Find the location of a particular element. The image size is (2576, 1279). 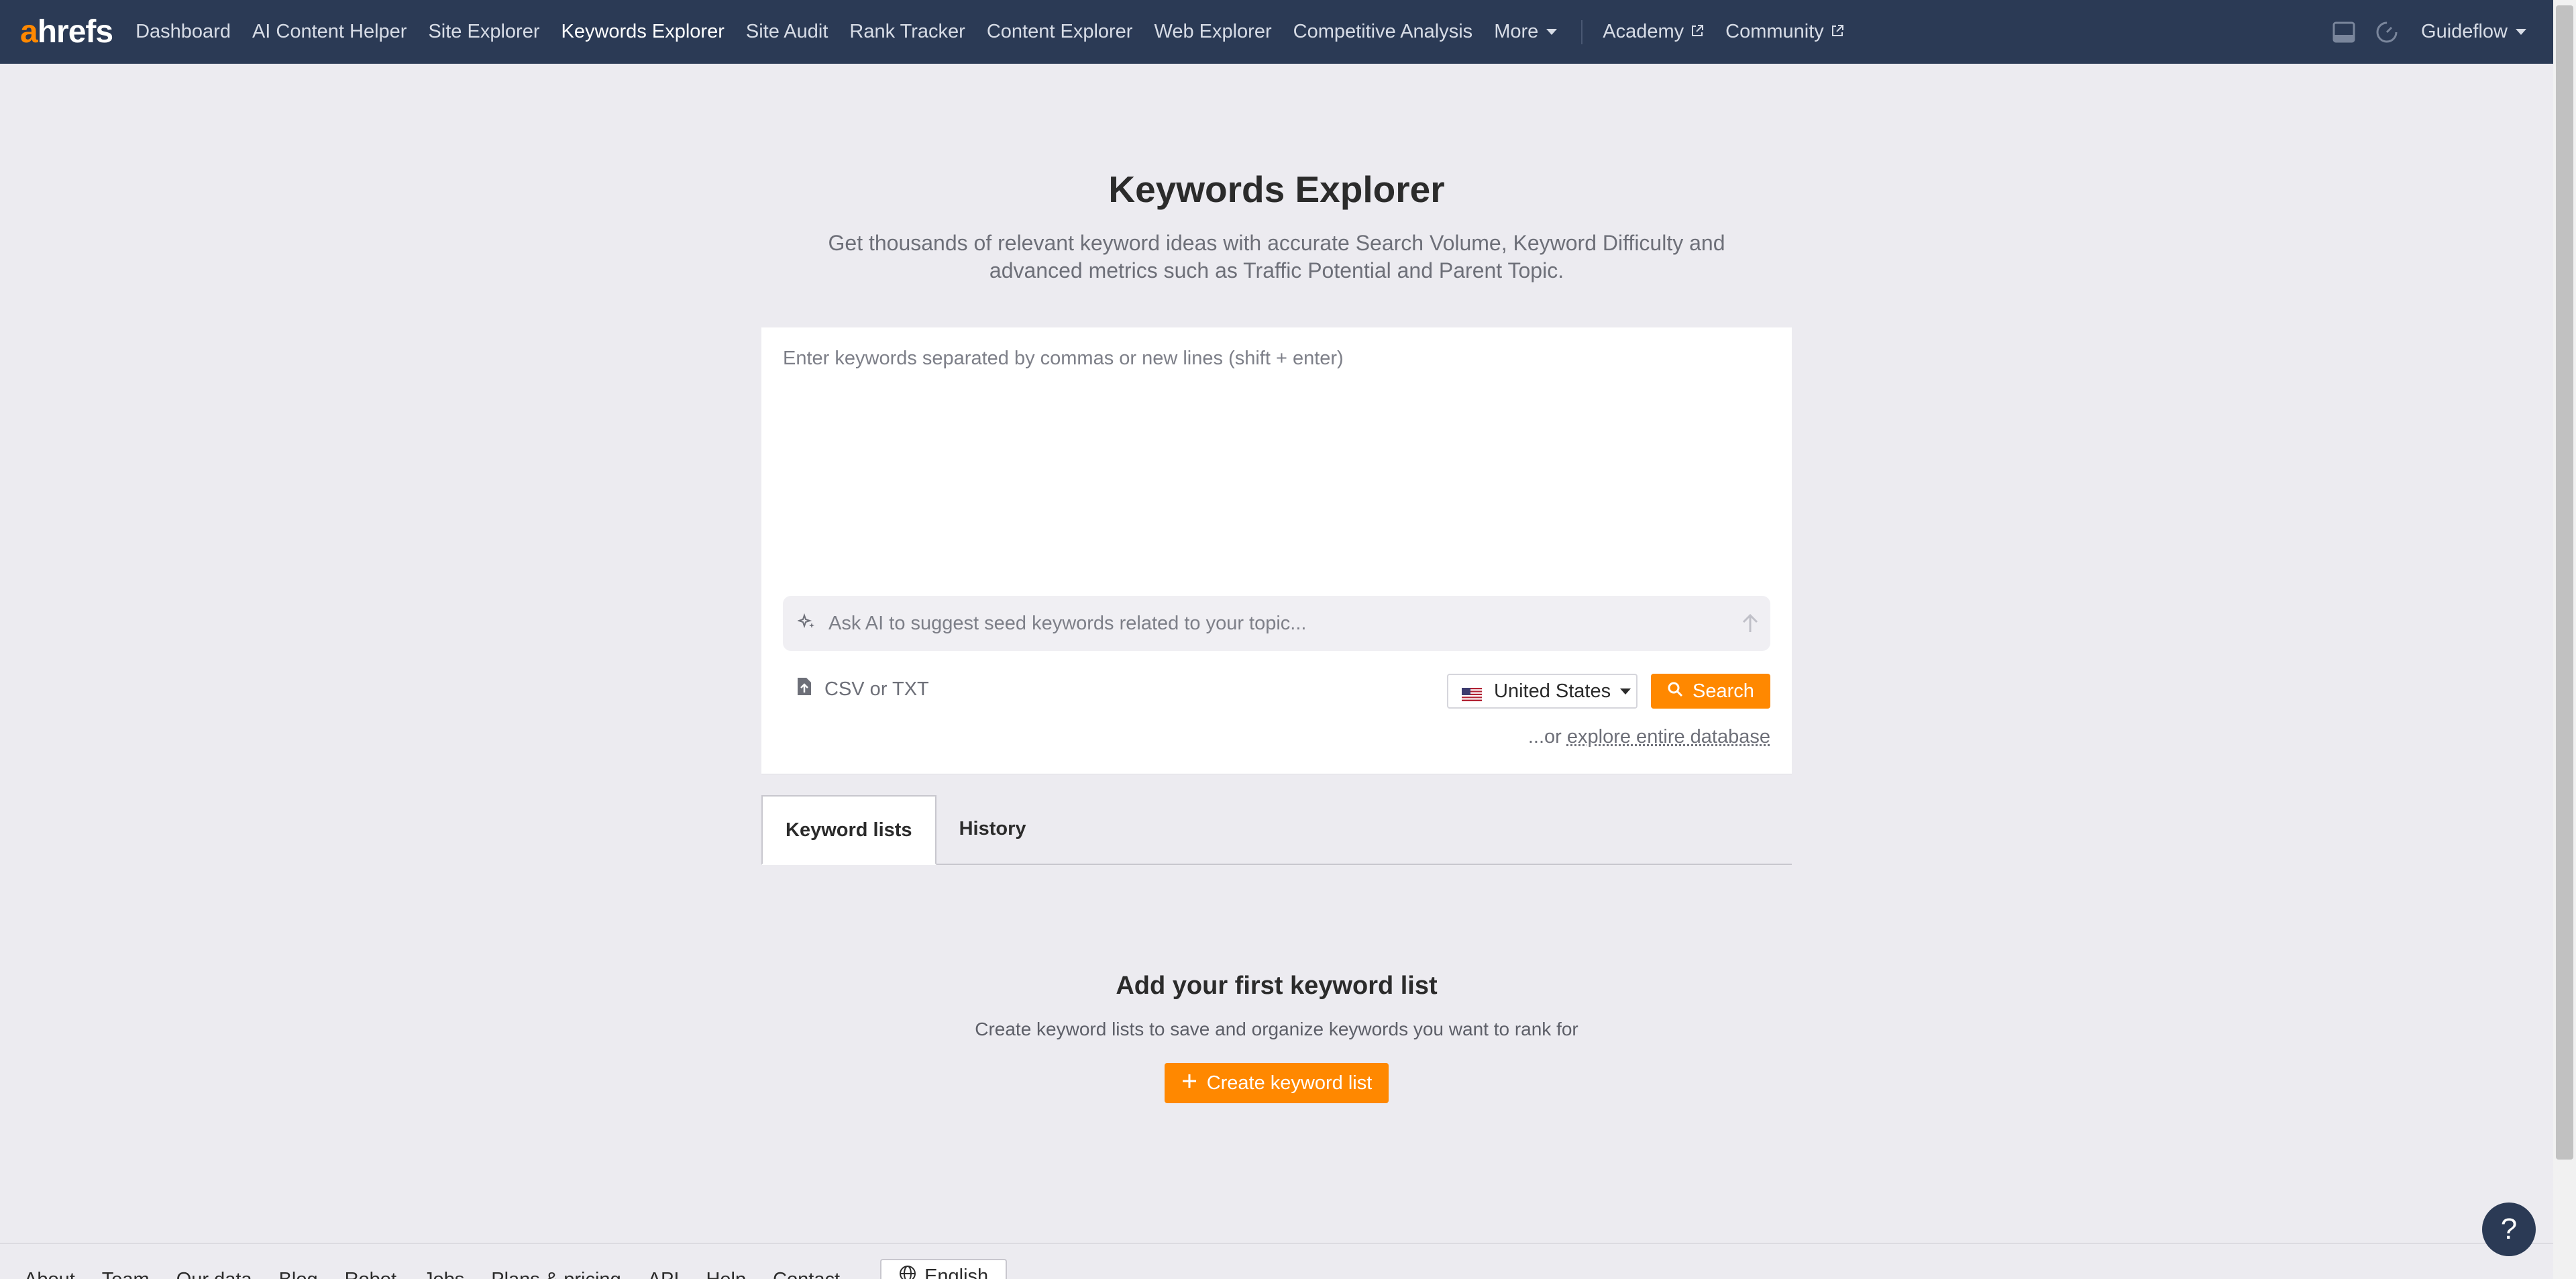

page-title: Keywords Explorer is located at coordinates (1276, 189).